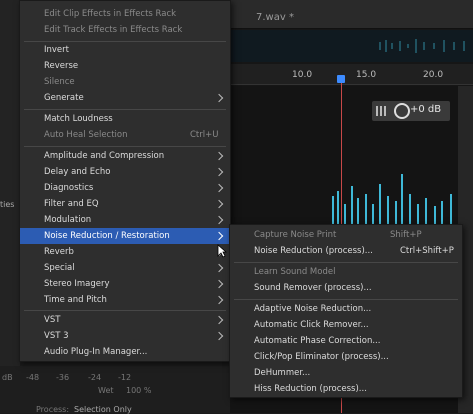  I want to click on menu-item-time-pitch: Time and Pitch, so click(125, 300).